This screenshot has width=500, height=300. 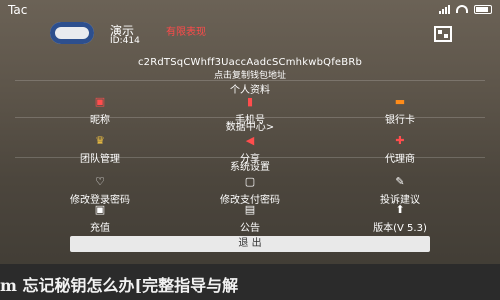 What do you see at coordinates (400, 181) in the screenshot?
I see `feedback-icon: ✎` at bounding box center [400, 181].